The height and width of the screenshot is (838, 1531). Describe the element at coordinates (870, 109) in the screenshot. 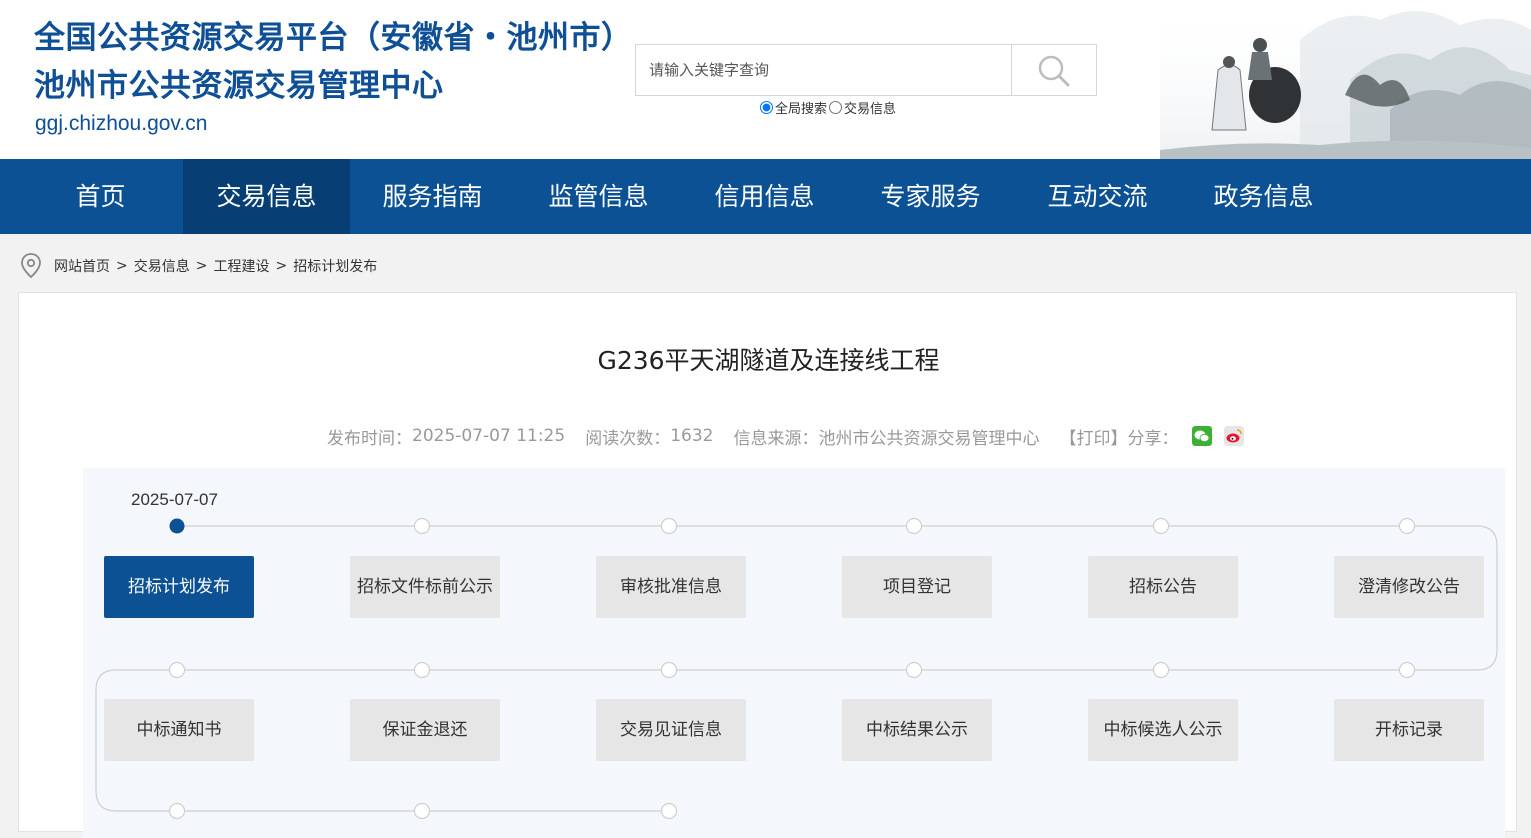

I see `search-scope-trade-label: 交易信息` at that location.